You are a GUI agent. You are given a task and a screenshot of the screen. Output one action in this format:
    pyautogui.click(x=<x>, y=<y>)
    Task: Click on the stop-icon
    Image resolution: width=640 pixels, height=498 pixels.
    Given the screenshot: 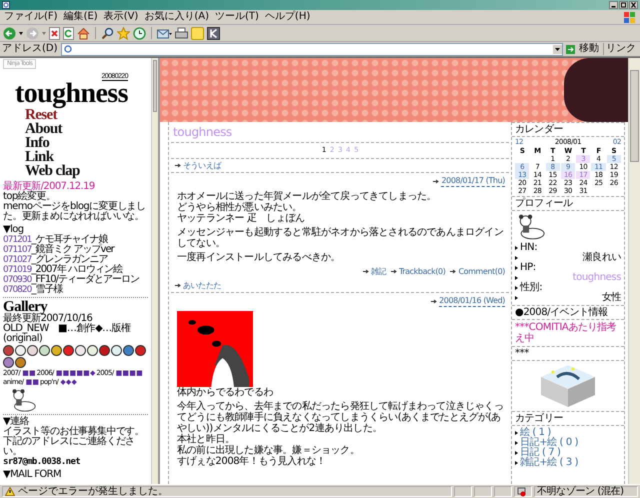 What is the action you would take?
    pyautogui.click(x=54, y=33)
    